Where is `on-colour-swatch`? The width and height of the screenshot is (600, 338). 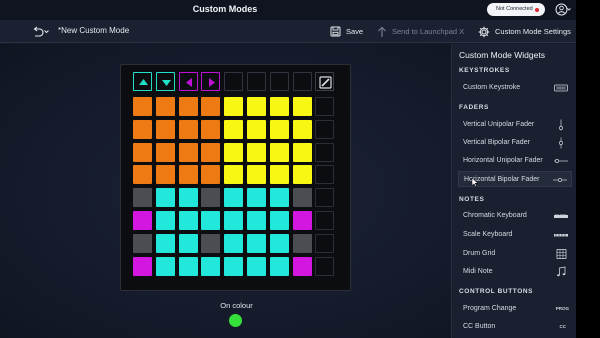 on-colour-swatch is located at coordinates (235, 320).